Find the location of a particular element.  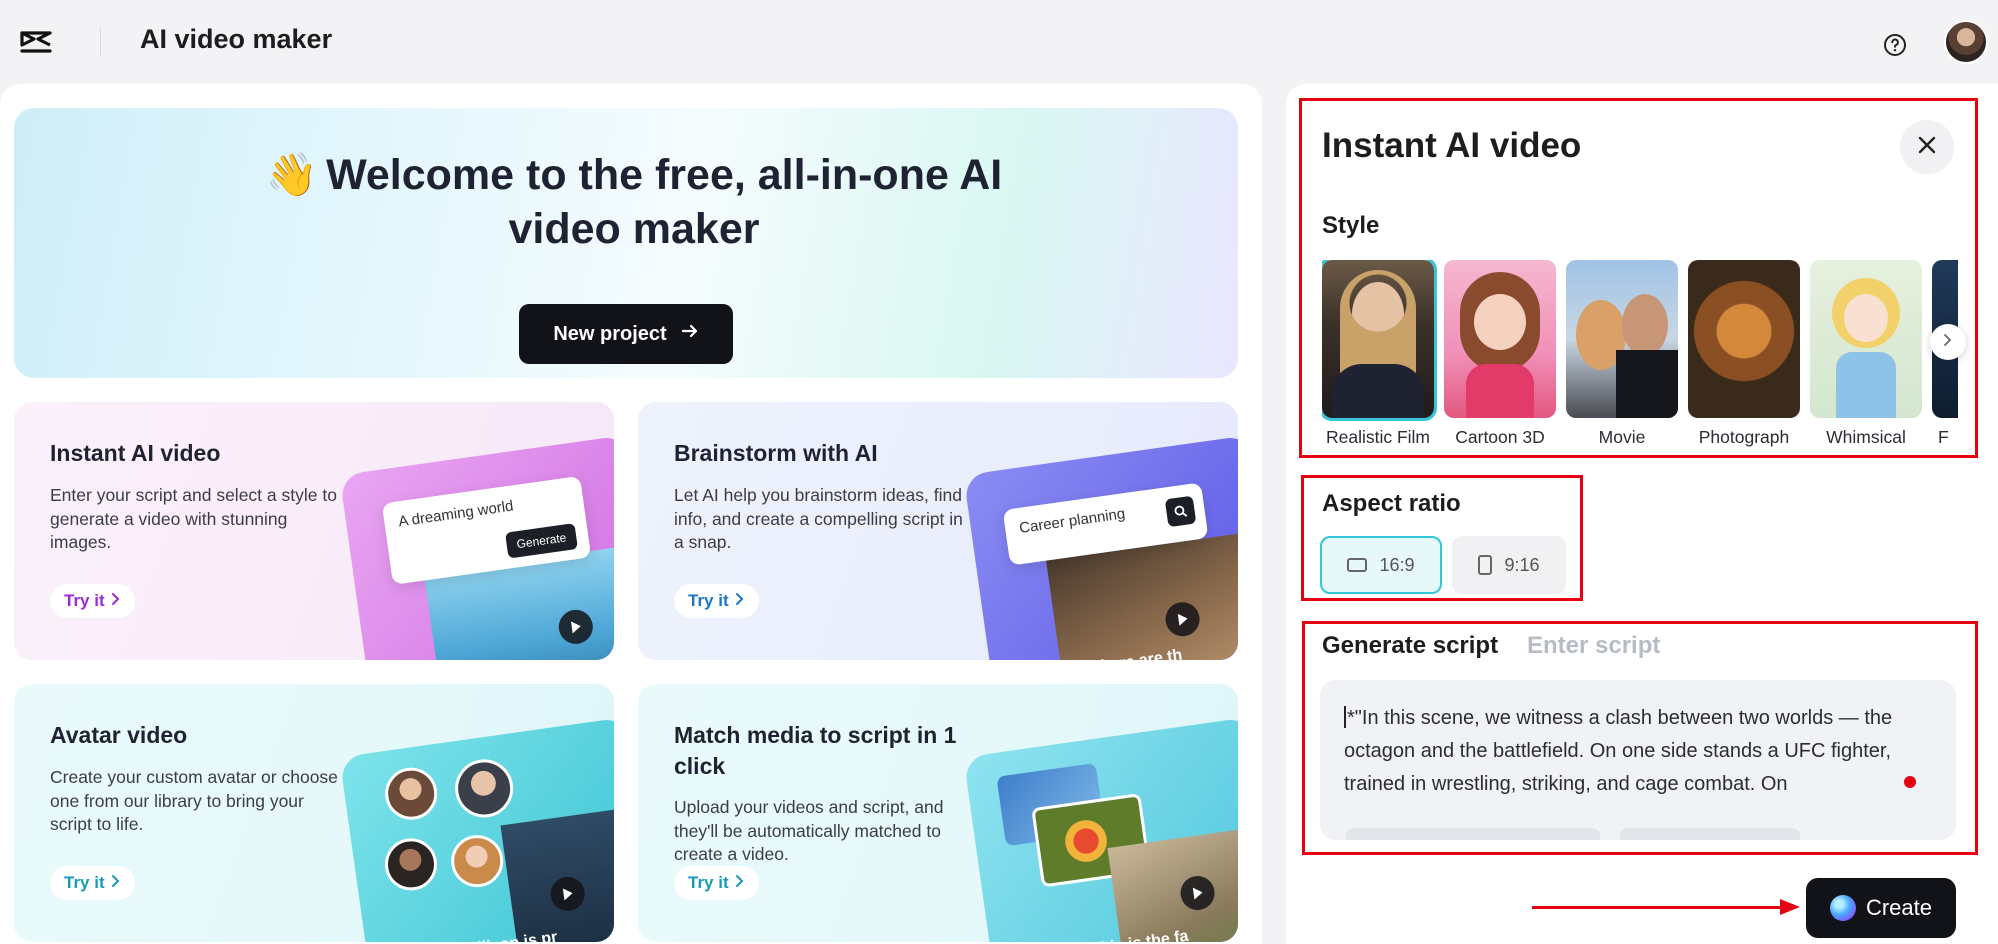

card-illustration: Career planning There are th is located at coordinates (1100, 547).